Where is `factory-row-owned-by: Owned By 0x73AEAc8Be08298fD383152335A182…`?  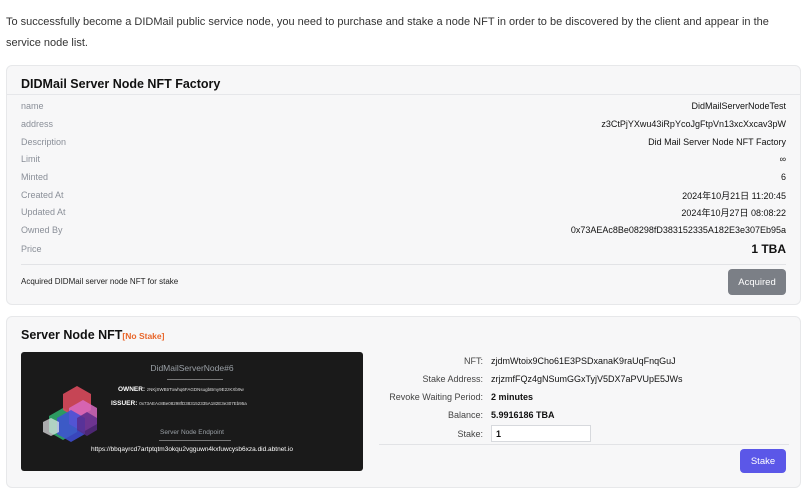
factory-row-owned-by: Owned By 0x73AEAc8Be08298fD383152335A182… is located at coordinates (403, 230).